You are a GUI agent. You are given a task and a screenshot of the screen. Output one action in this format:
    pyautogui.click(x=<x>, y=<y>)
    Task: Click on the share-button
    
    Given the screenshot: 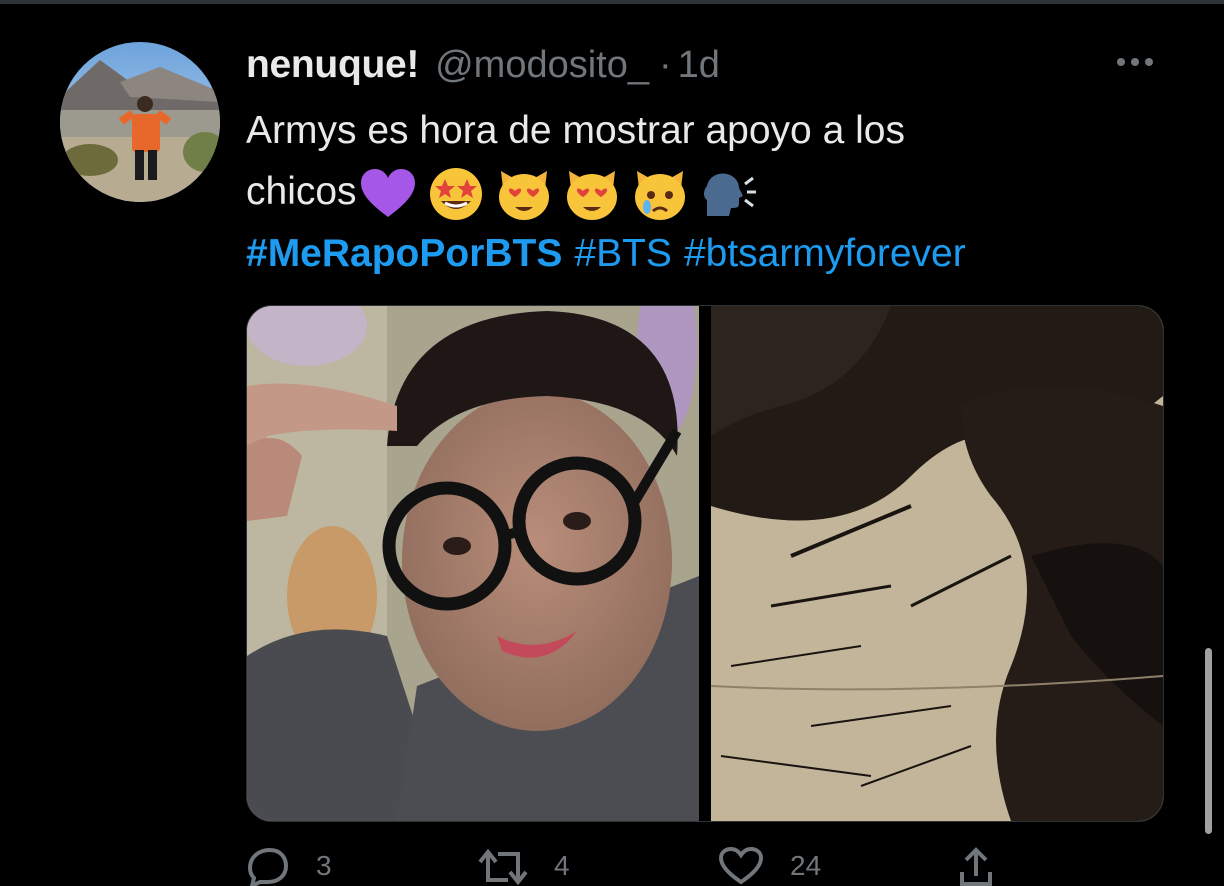 What is the action you would take?
    pyautogui.click(x=976, y=866)
    